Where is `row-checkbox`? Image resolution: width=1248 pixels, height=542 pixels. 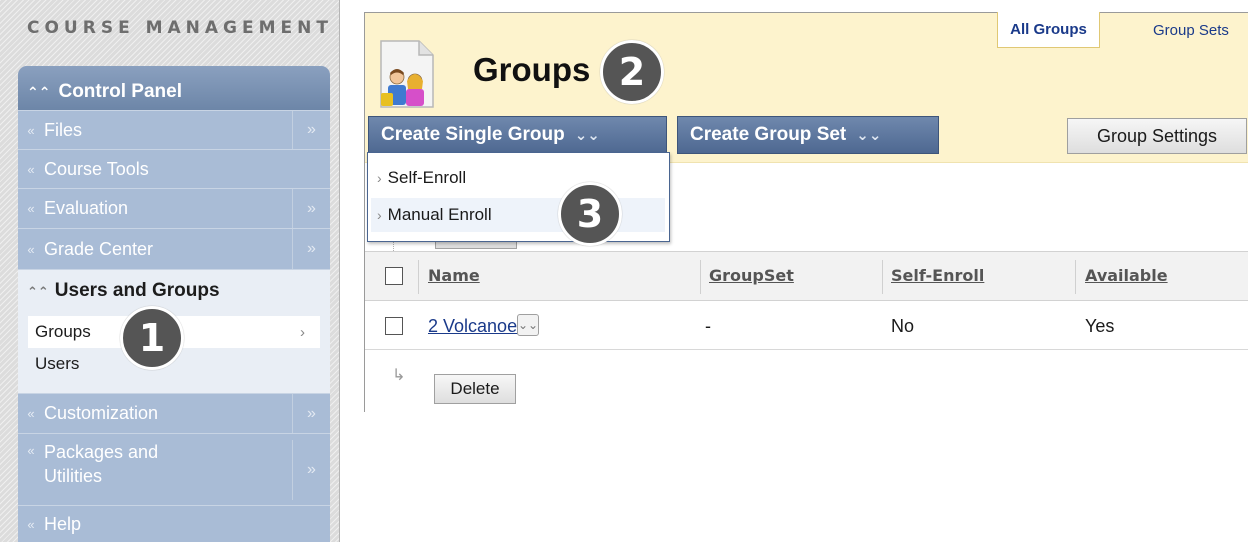 row-checkbox is located at coordinates (394, 326).